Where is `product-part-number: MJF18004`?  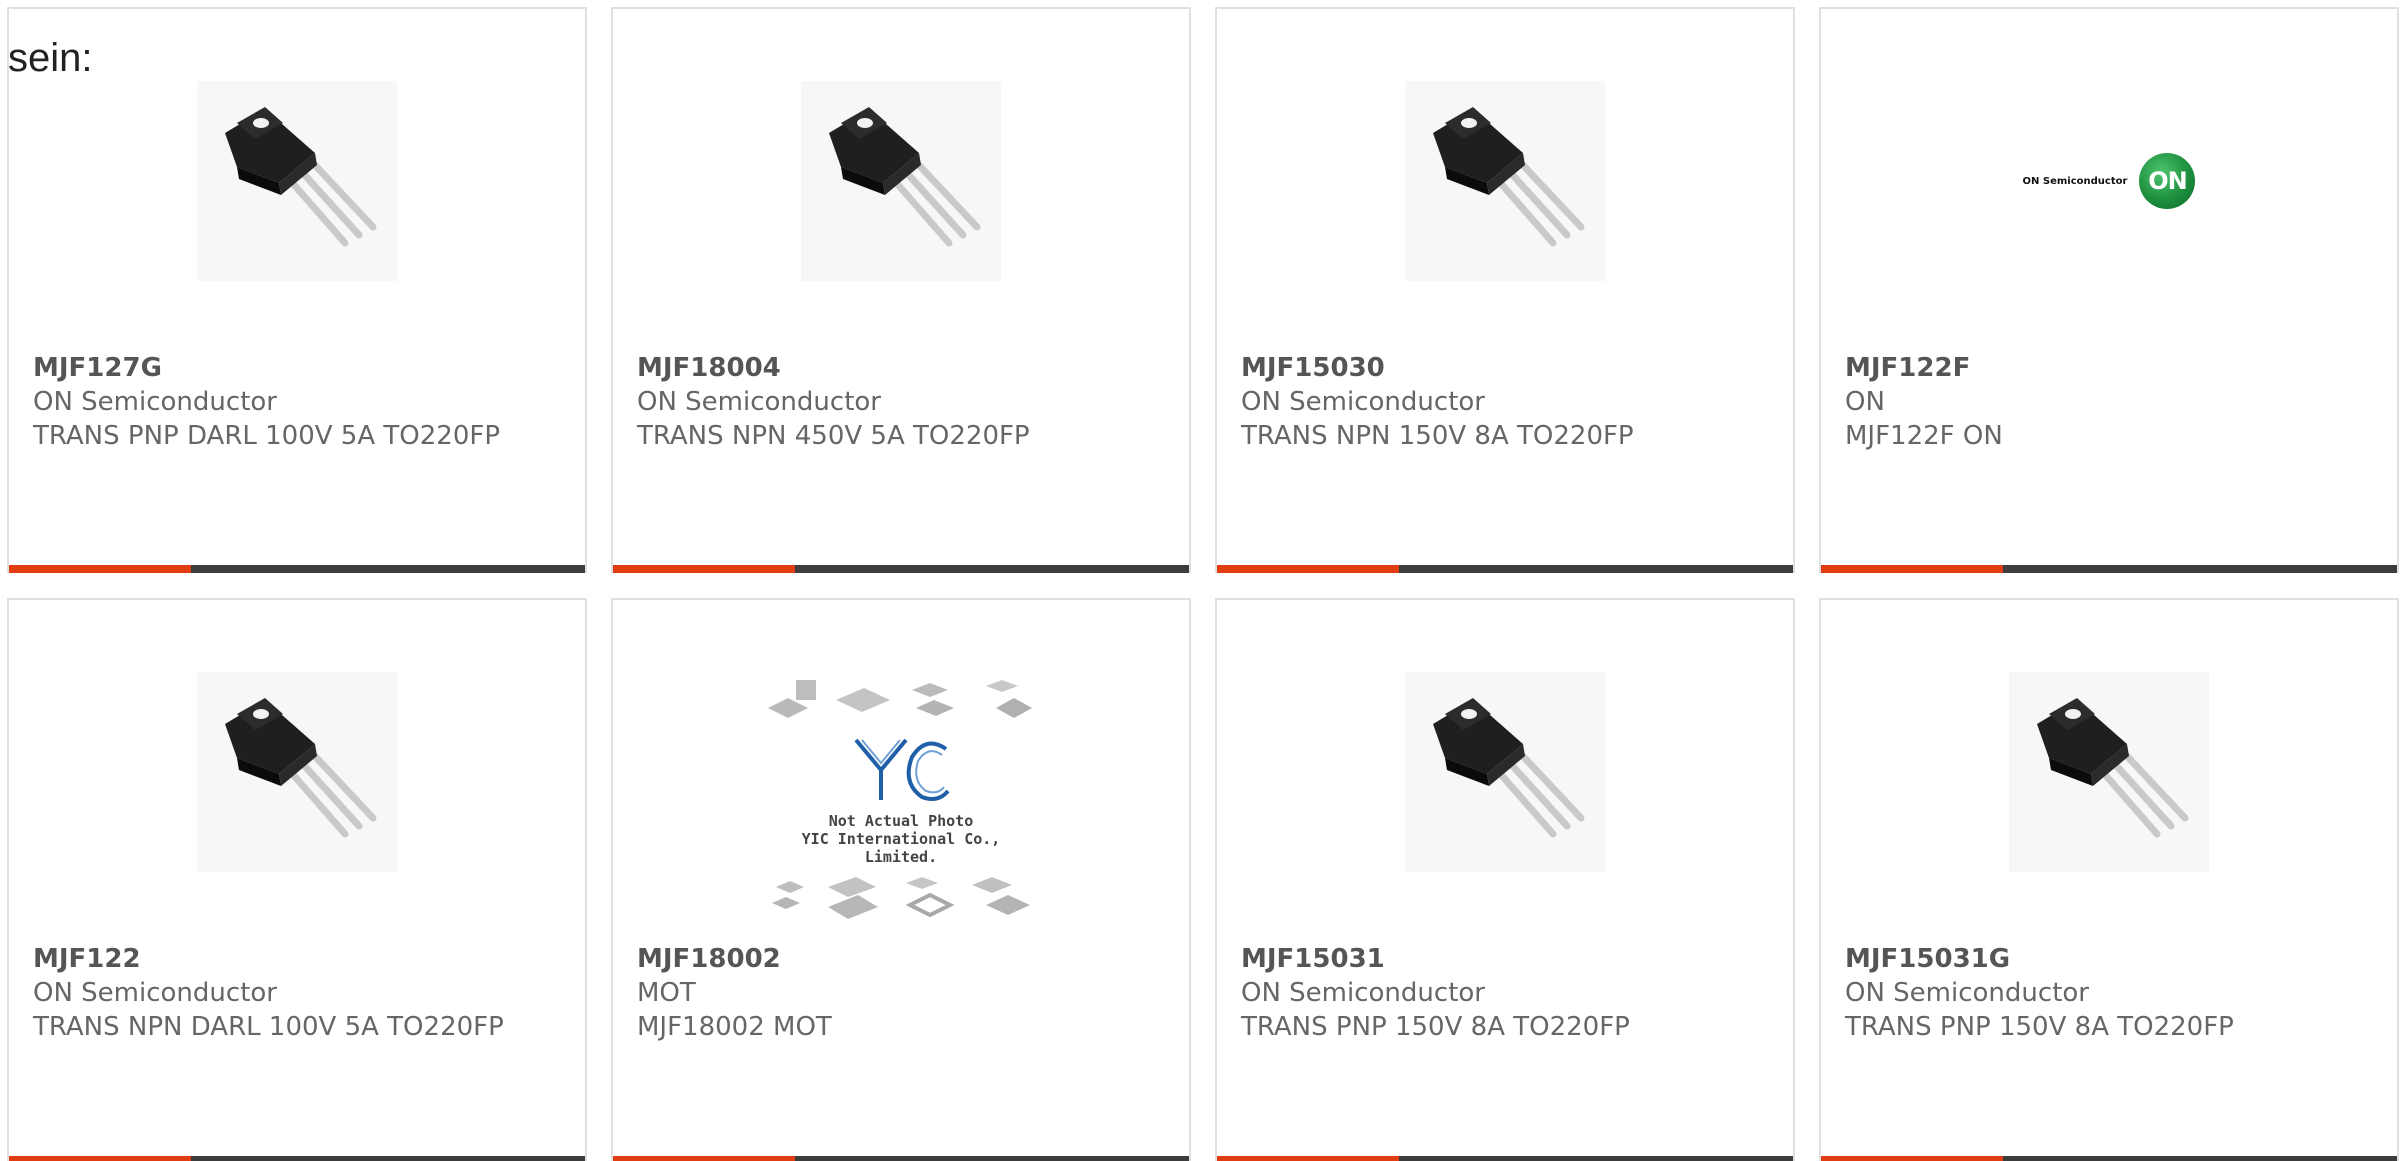
product-part-number: MJF18004 is located at coordinates (905, 368).